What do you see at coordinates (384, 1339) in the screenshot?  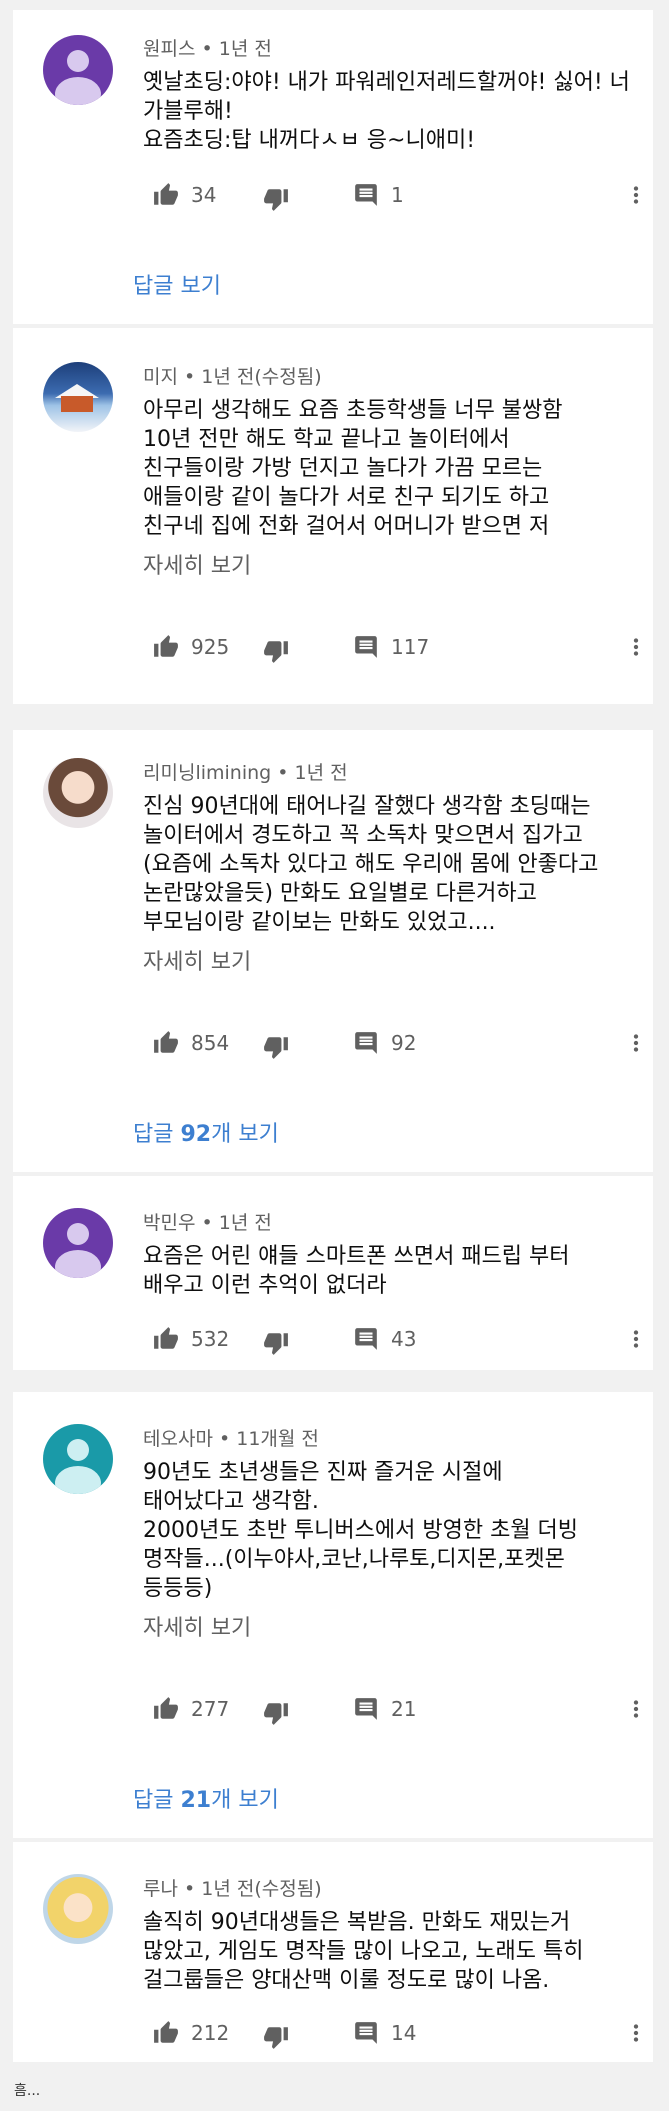 I see `reply-button: 43` at bounding box center [384, 1339].